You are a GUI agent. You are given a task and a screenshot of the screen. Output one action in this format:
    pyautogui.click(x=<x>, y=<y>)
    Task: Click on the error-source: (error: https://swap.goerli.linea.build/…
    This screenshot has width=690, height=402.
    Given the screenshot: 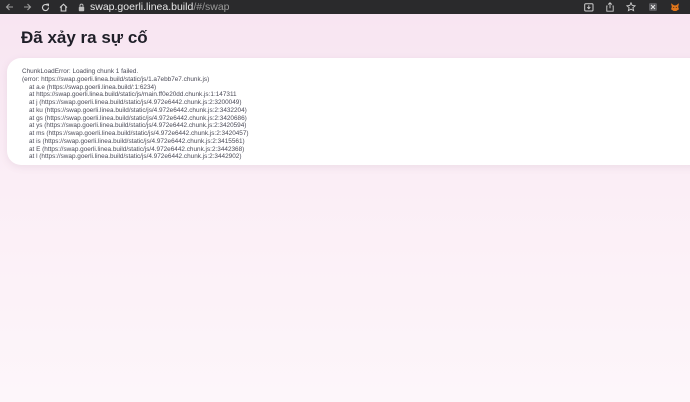 What is the action you would take?
    pyautogui.click(x=116, y=79)
    